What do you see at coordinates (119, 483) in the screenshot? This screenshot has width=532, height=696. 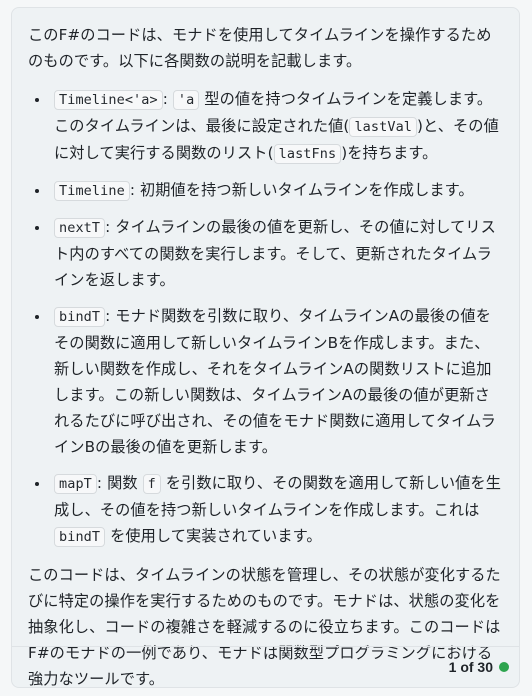 I see `list-item-text: : 関数` at bounding box center [119, 483].